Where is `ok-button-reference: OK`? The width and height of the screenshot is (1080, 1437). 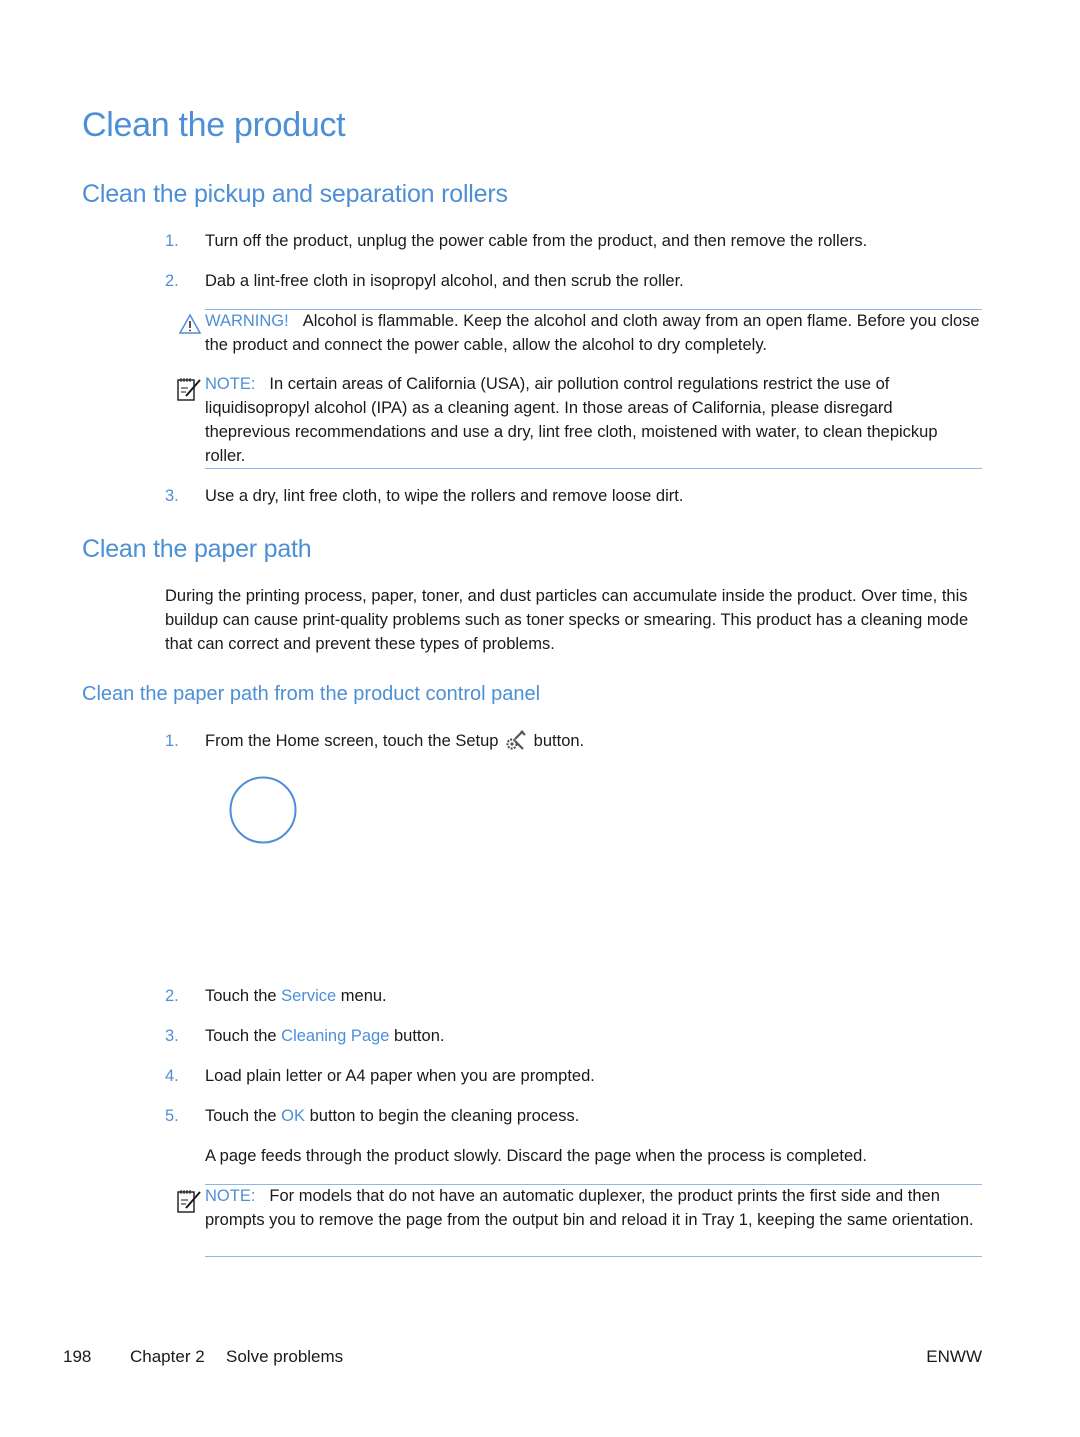
ok-button-reference: OK is located at coordinates (293, 1116).